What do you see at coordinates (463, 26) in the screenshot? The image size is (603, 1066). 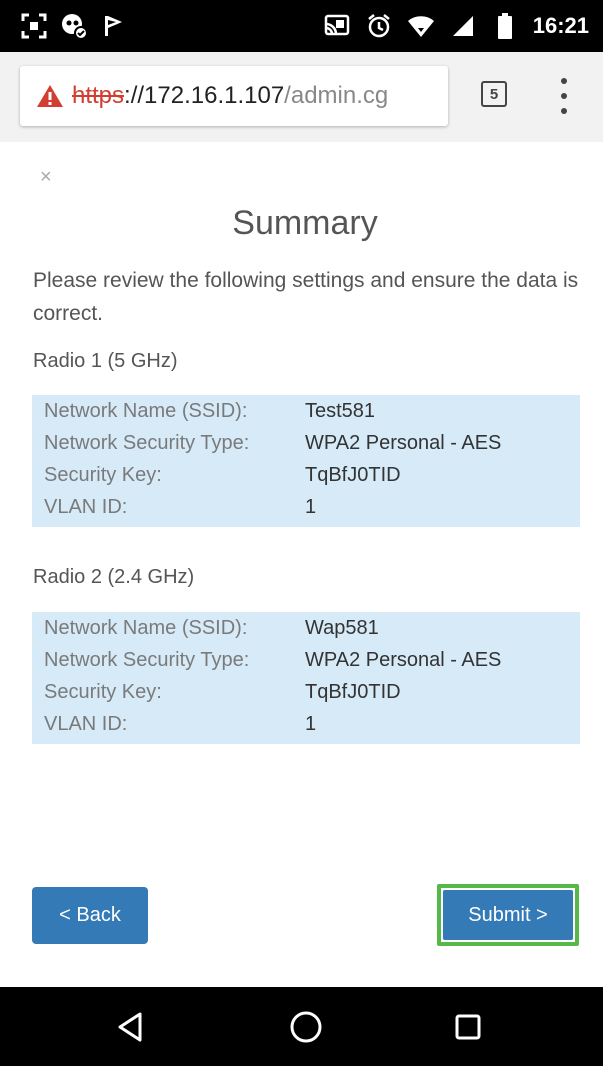 I see `signal-icon` at bounding box center [463, 26].